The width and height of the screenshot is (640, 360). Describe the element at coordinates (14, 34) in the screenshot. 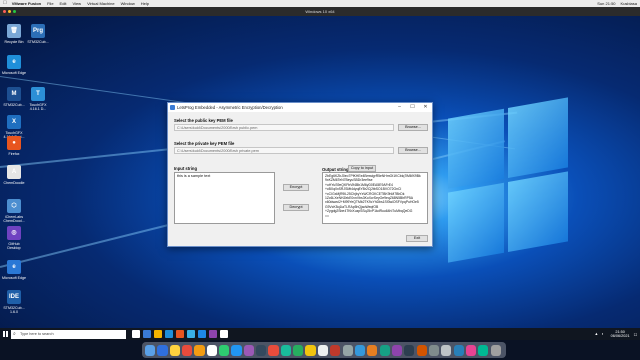

I see `desktop-icon: 🗑 Recycle Bin` at that location.